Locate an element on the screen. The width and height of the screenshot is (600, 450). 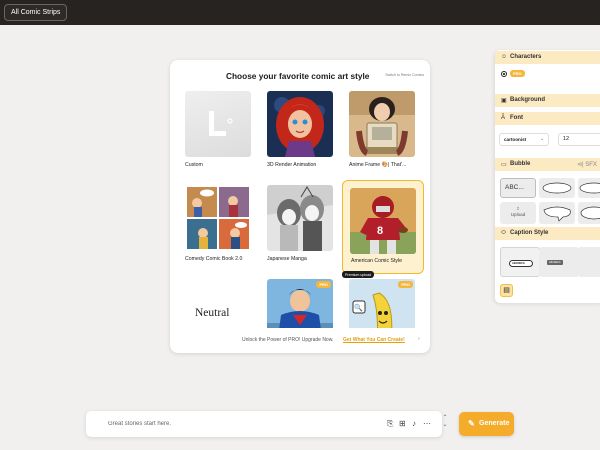
svg-text: 8 is located at coordinates (380, 231).